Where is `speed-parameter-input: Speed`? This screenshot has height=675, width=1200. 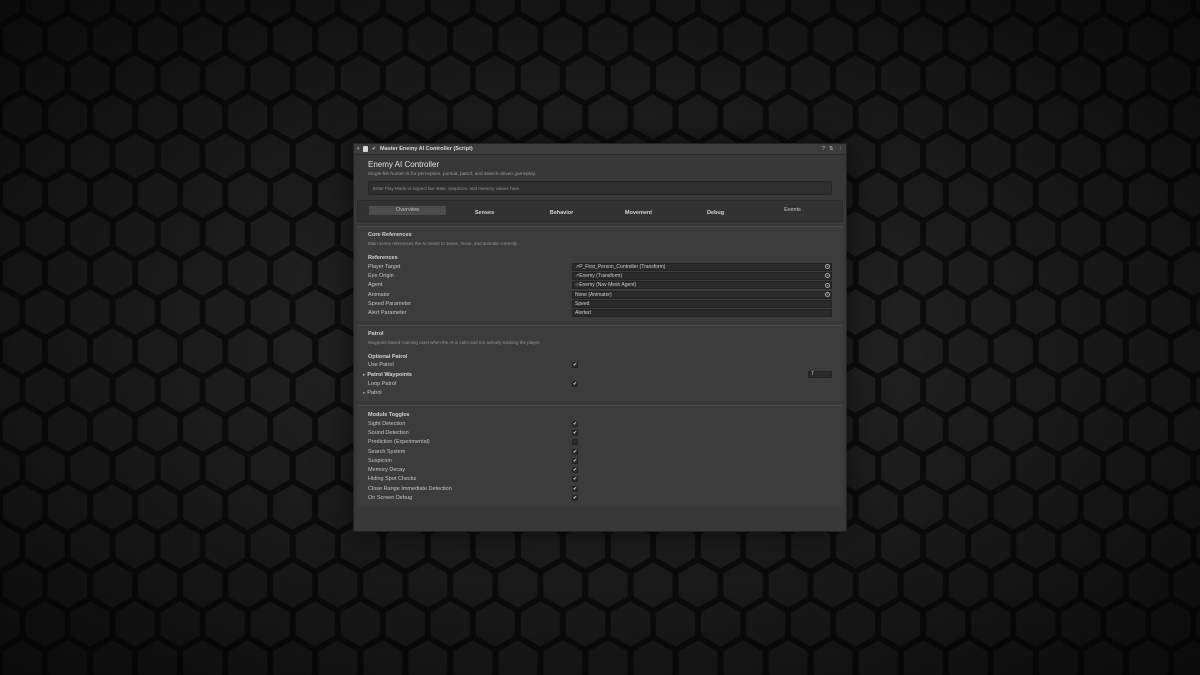
speed-parameter-input: Speed is located at coordinates (702, 303).